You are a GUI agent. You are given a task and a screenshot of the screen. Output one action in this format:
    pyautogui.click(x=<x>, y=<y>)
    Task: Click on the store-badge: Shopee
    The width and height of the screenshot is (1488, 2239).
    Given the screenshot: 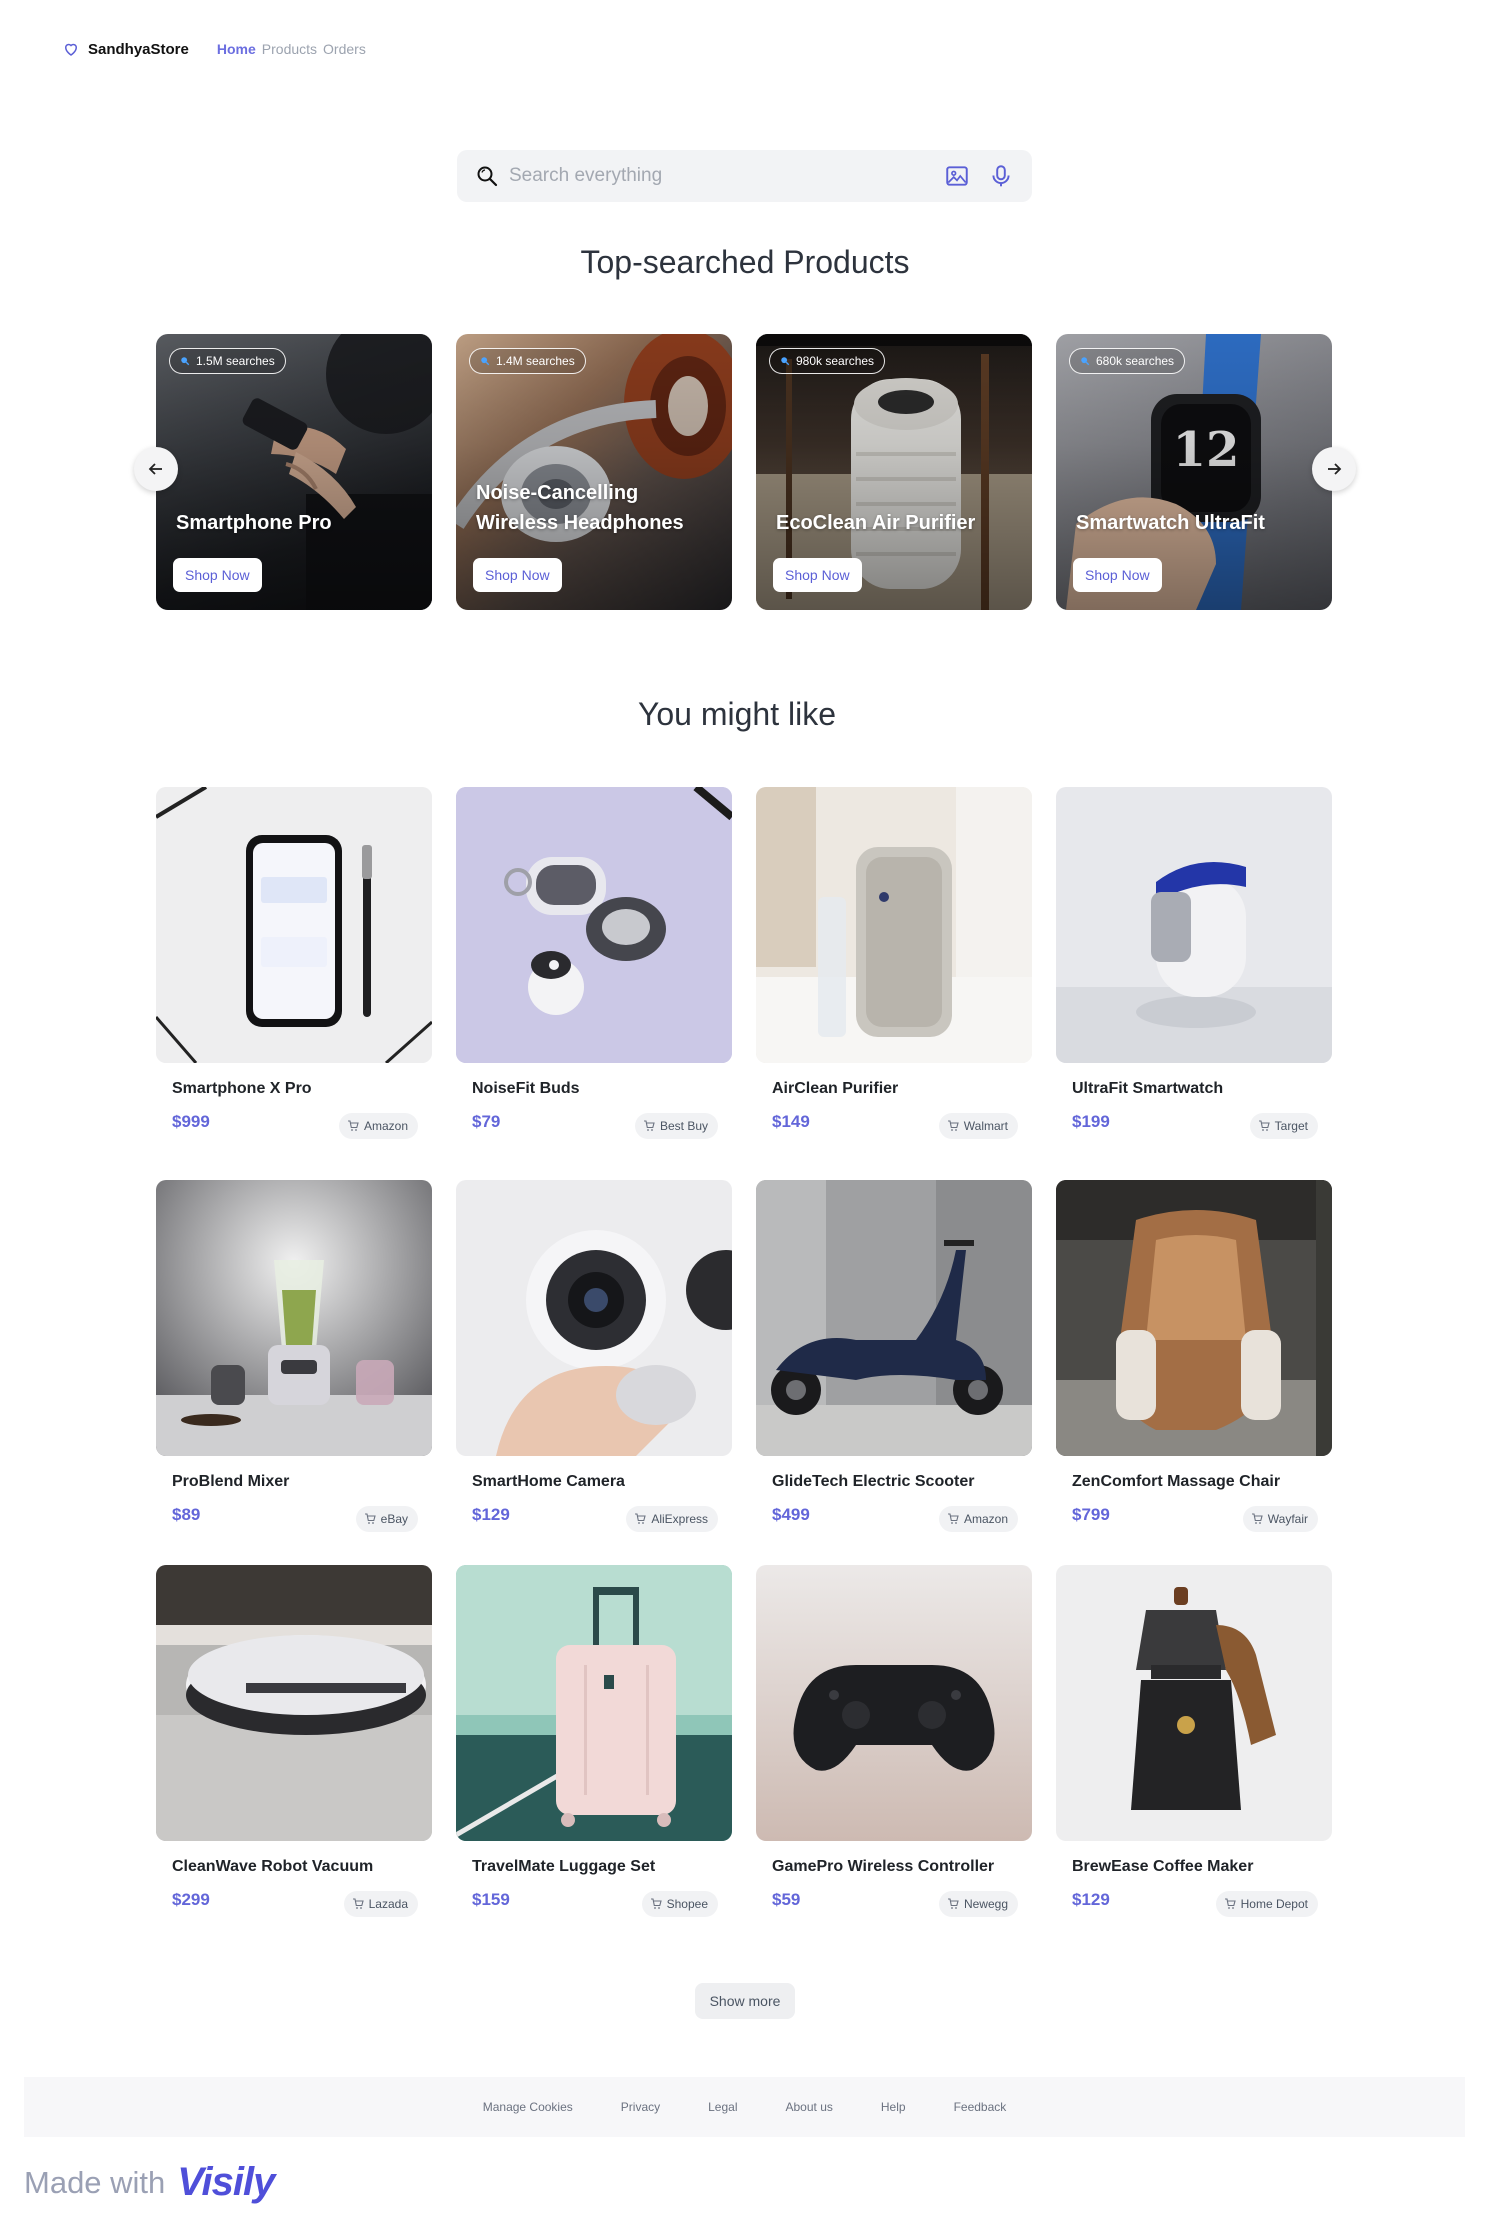 What is the action you would take?
    pyautogui.click(x=679, y=1904)
    